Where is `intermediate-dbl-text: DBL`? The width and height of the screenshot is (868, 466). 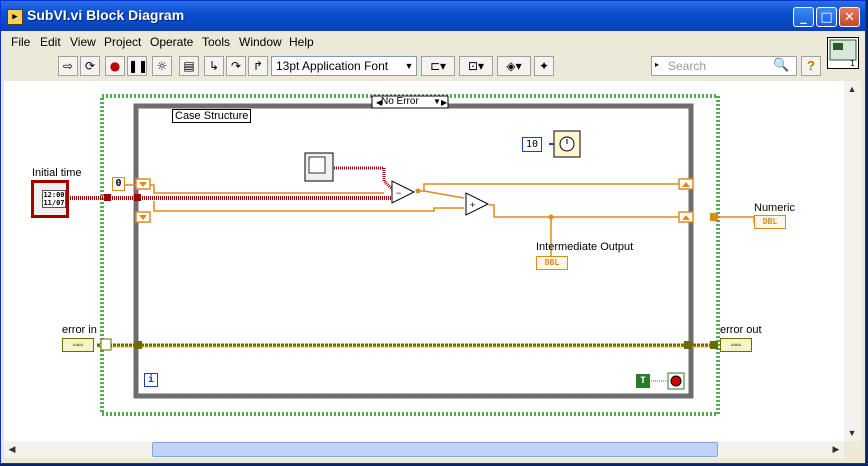 intermediate-dbl-text: DBL is located at coordinates (552, 262).